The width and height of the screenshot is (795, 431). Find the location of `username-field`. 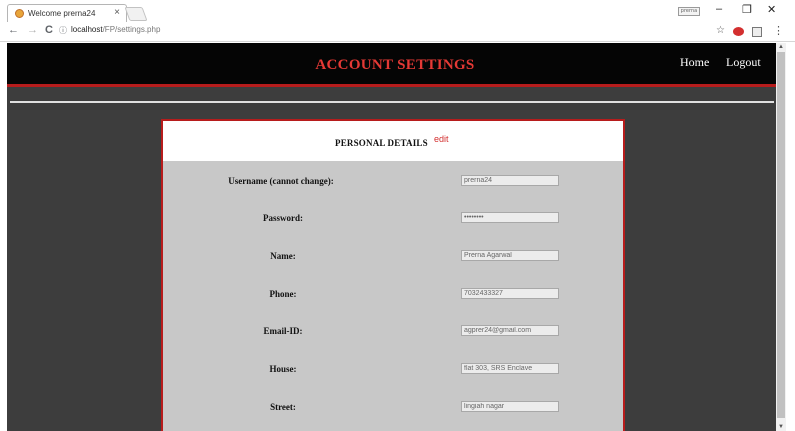

username-field is located at coordinates (510, 180).